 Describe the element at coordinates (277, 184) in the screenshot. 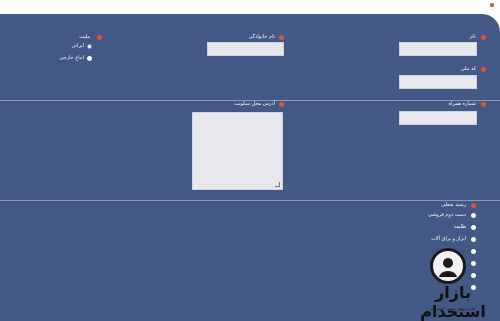

I see `resize-handle-icon` at that location.